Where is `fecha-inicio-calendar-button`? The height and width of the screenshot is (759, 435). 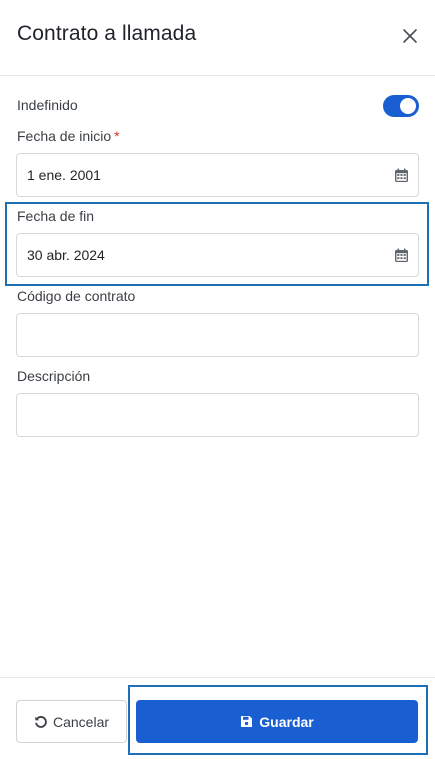 fecha-inicio-calendar-button is located at coordinates (401, 175).